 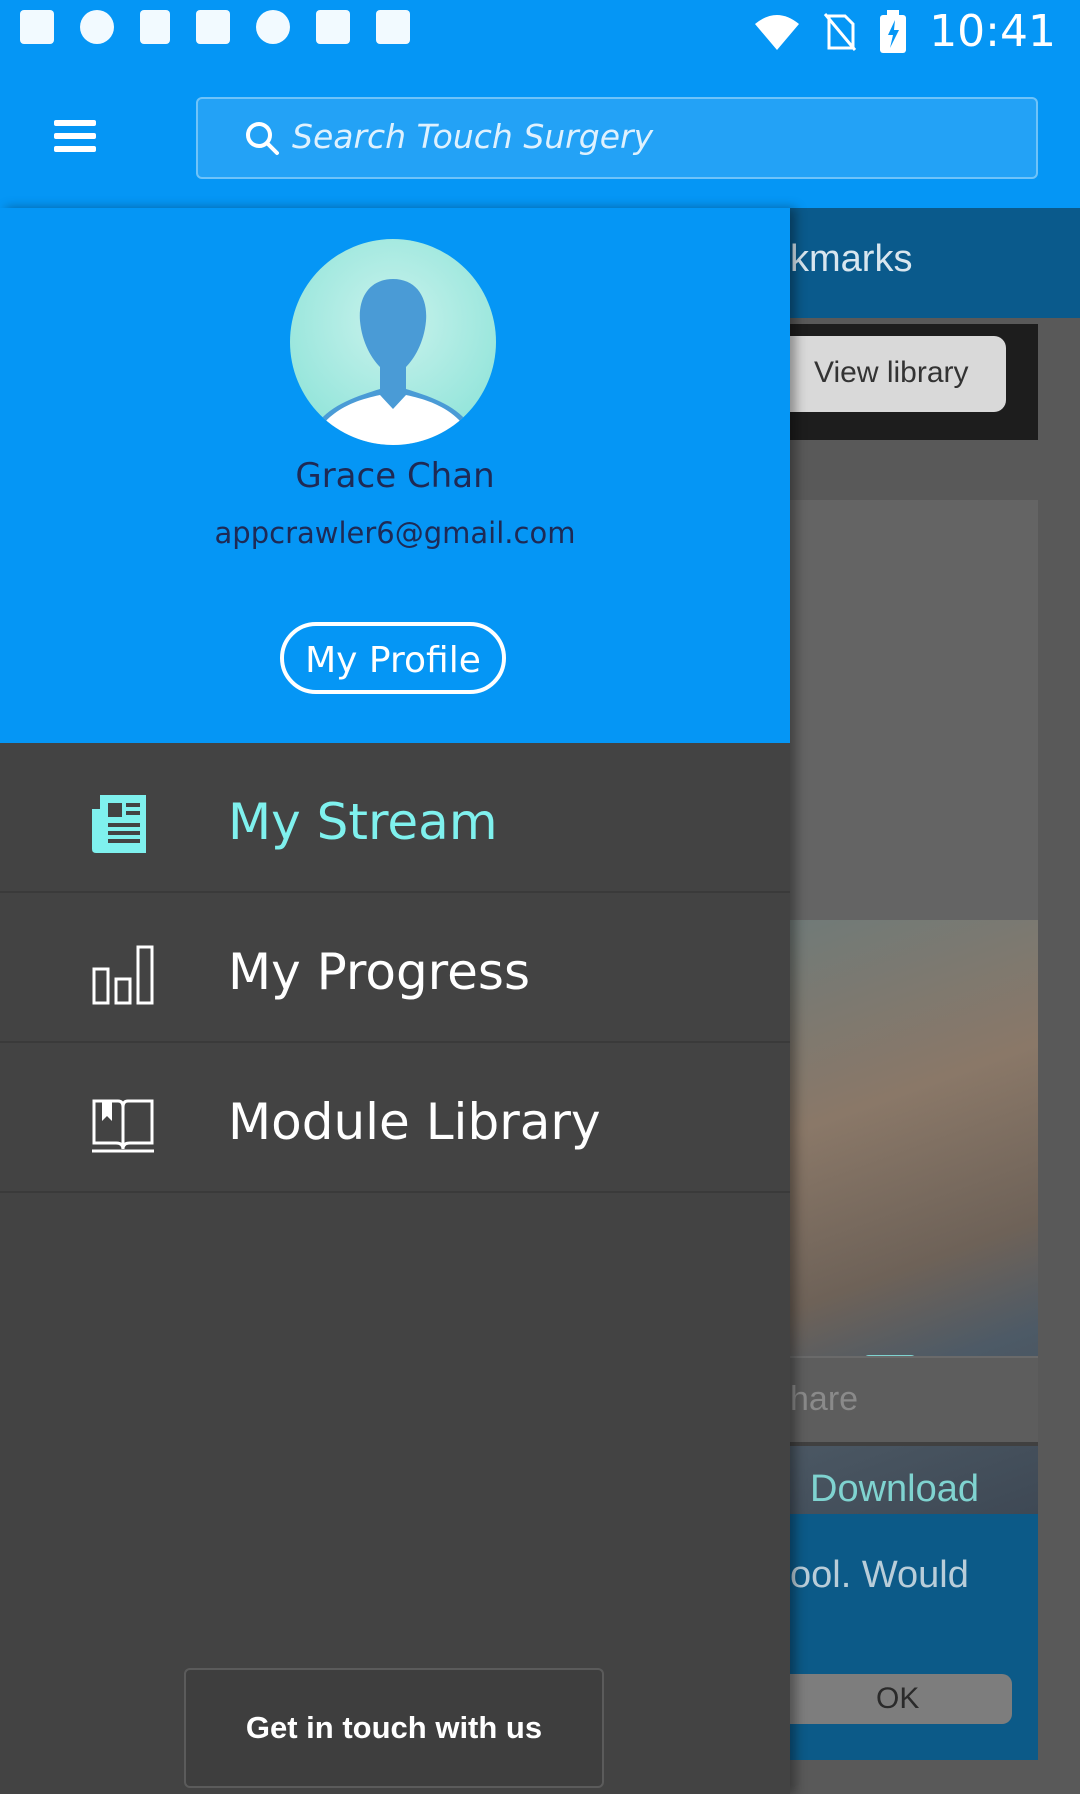 I want to click on camera-icon, so click(x=213, y=27).